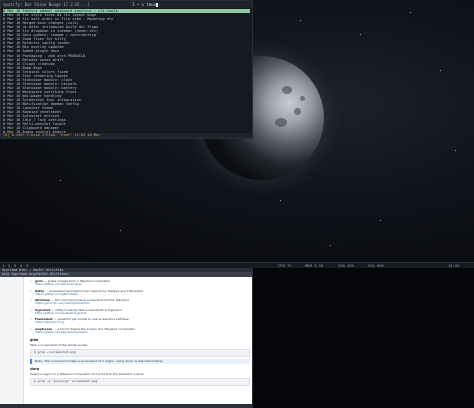  I want to click on utility-url-link: https://flameshot.org, so click(142, 323).